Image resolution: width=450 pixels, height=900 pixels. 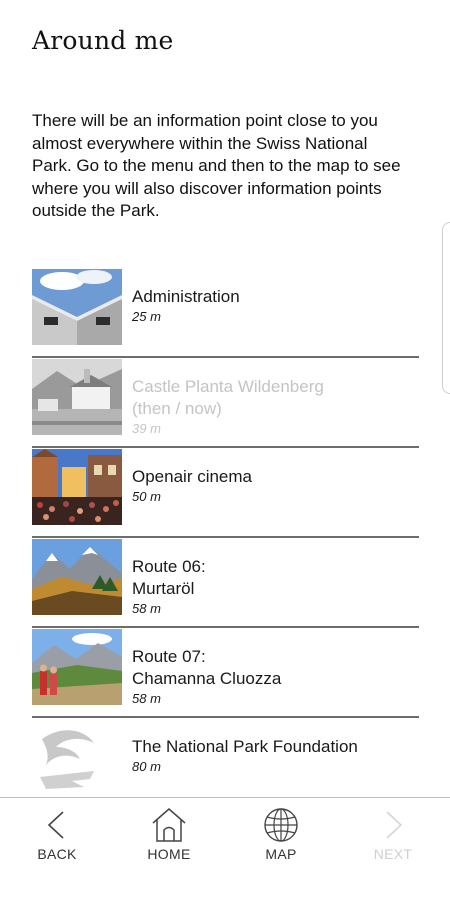 I want to click on item-name: Castle Planta Wildenberg (then / now), so click(x=228, y=397).